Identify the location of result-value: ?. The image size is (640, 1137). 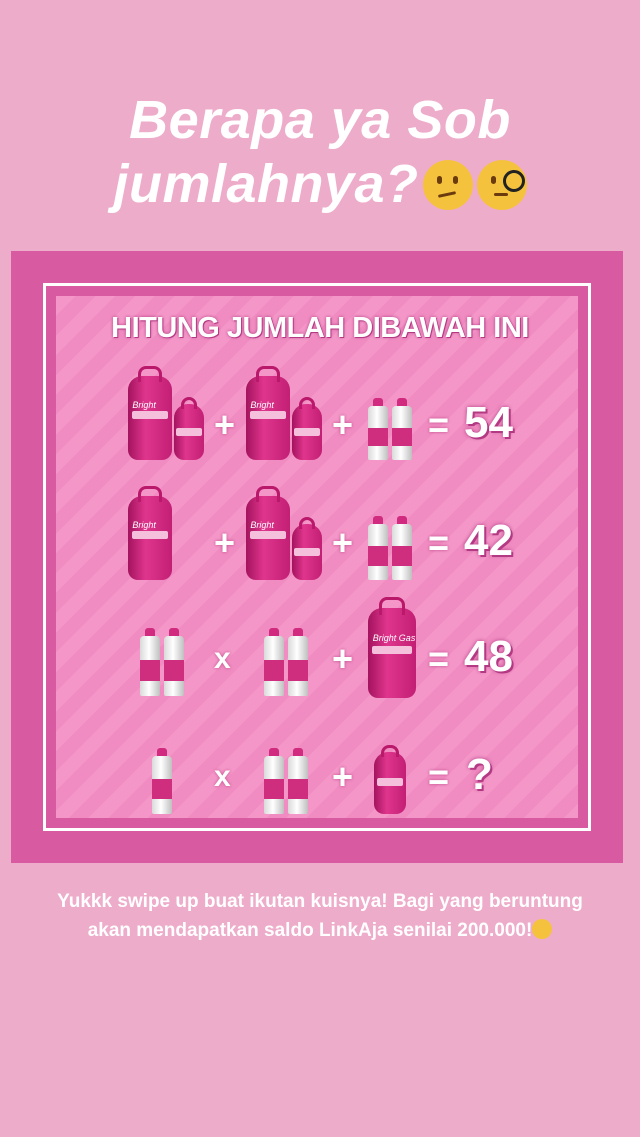
(479, 774).